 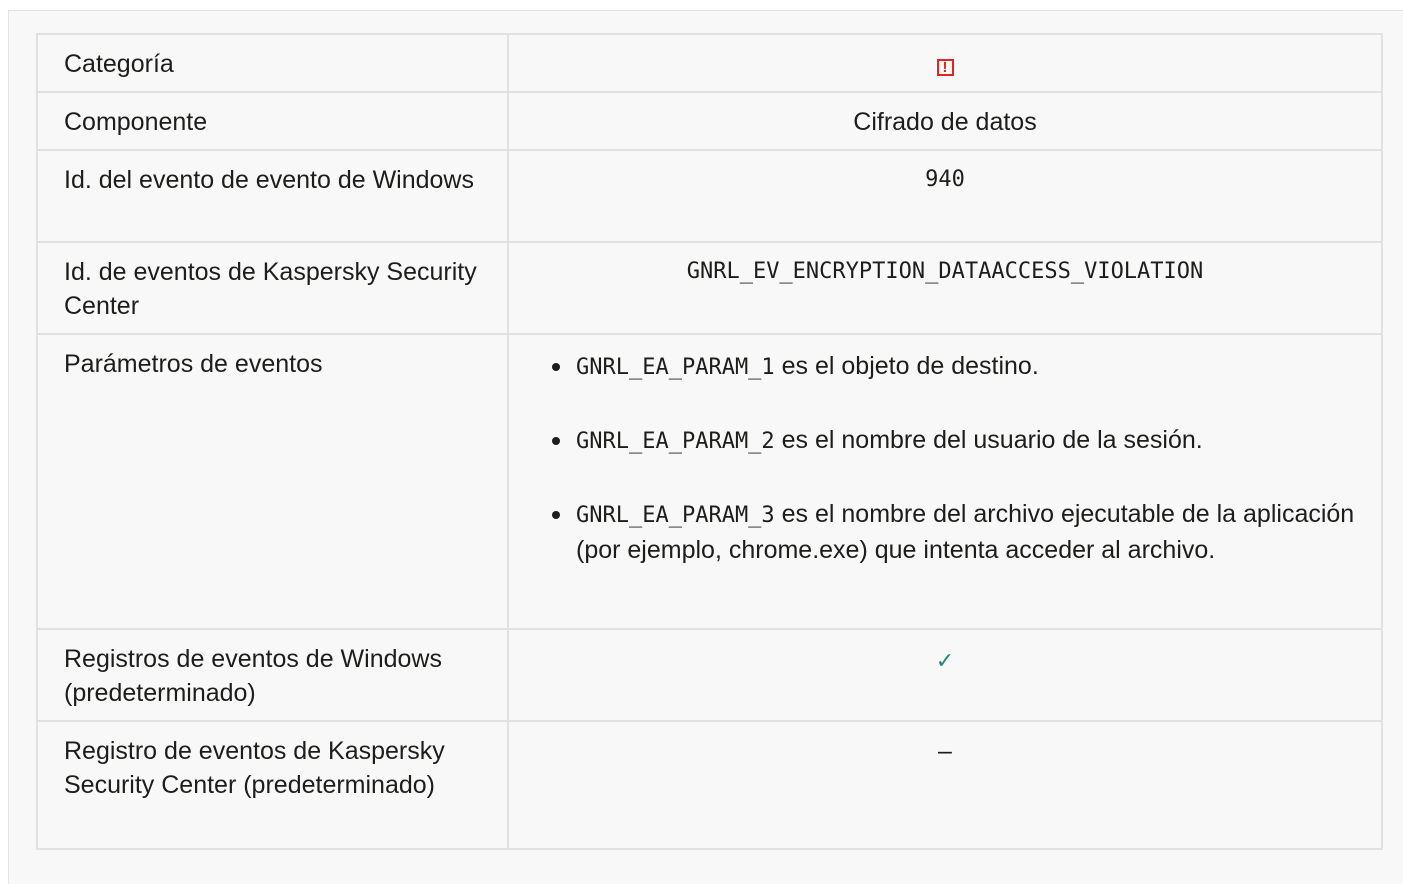 What do you see at coordinates (945, 660) in the screenshot?
I see `check-icon: ✓` at bounding box center [945, 660].